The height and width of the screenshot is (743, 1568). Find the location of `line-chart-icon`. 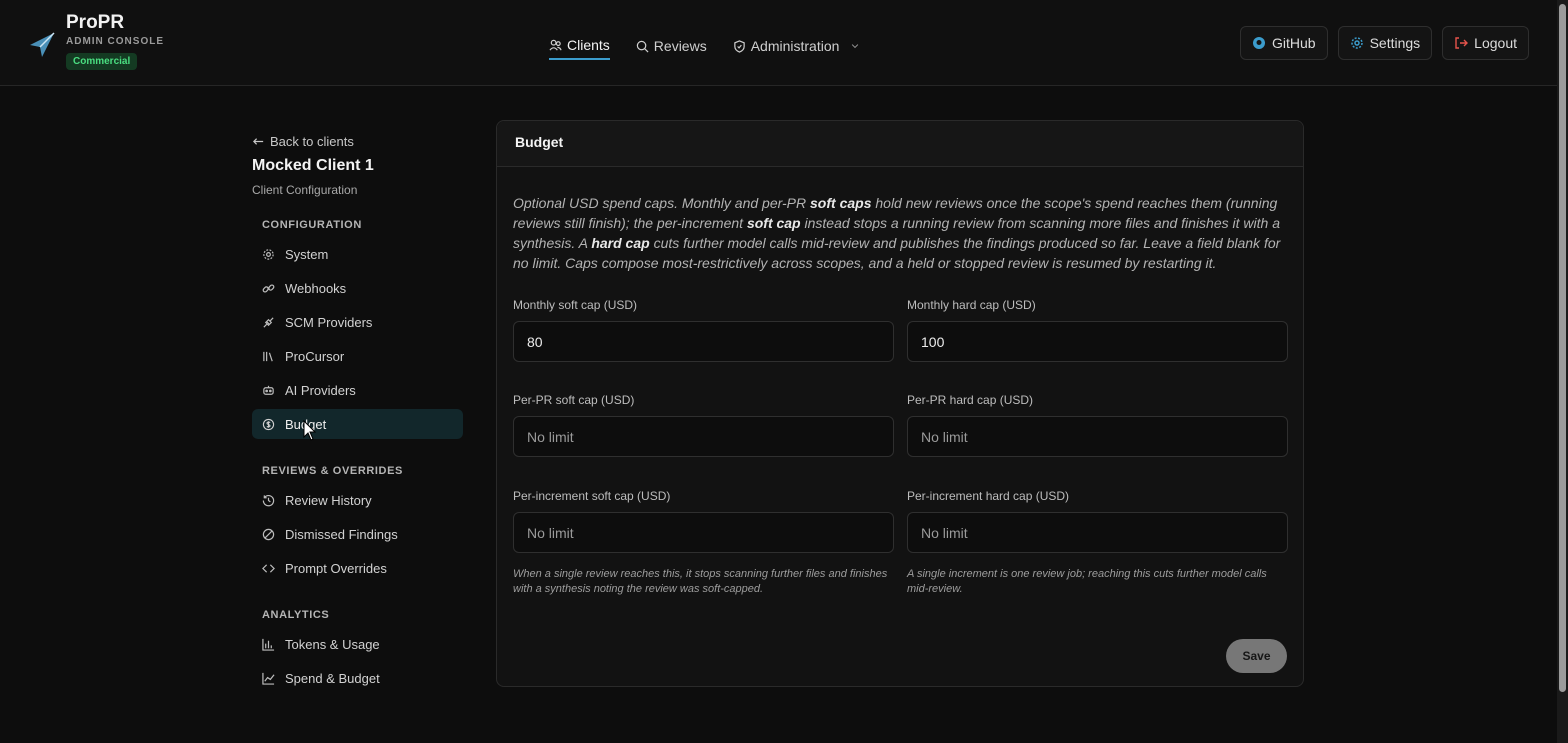

line-chart-icon is located at coordinates (268, 678).